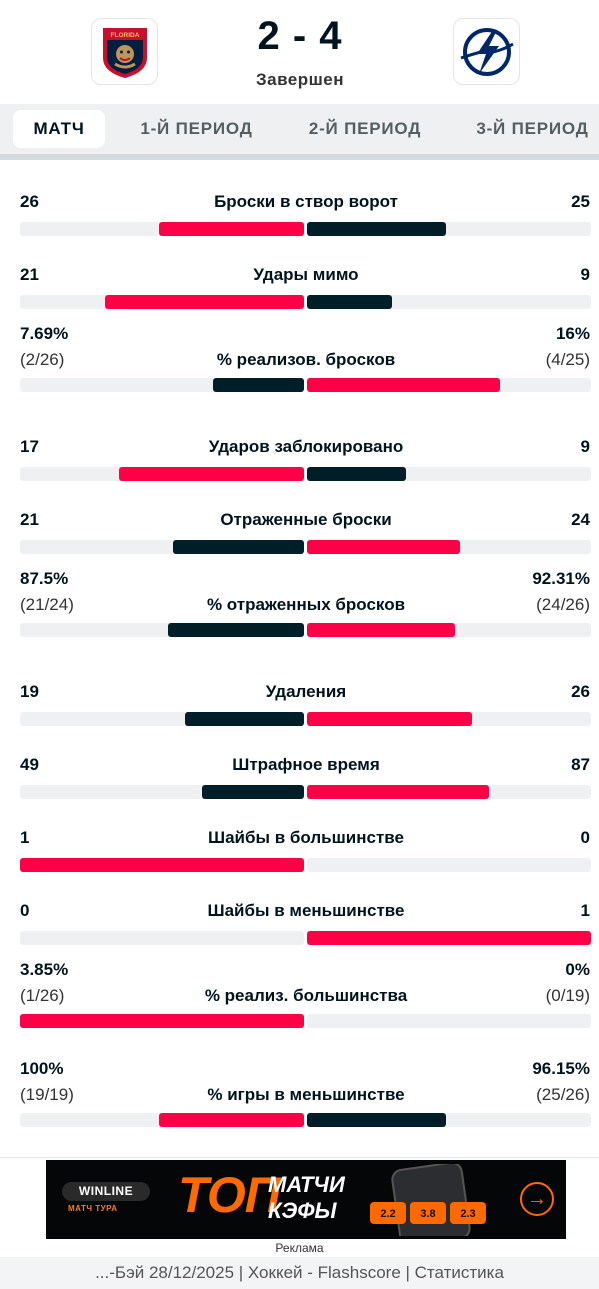 The image size is (599, 1289). I want to click on lightning-logo-icon, so click(487, 51).